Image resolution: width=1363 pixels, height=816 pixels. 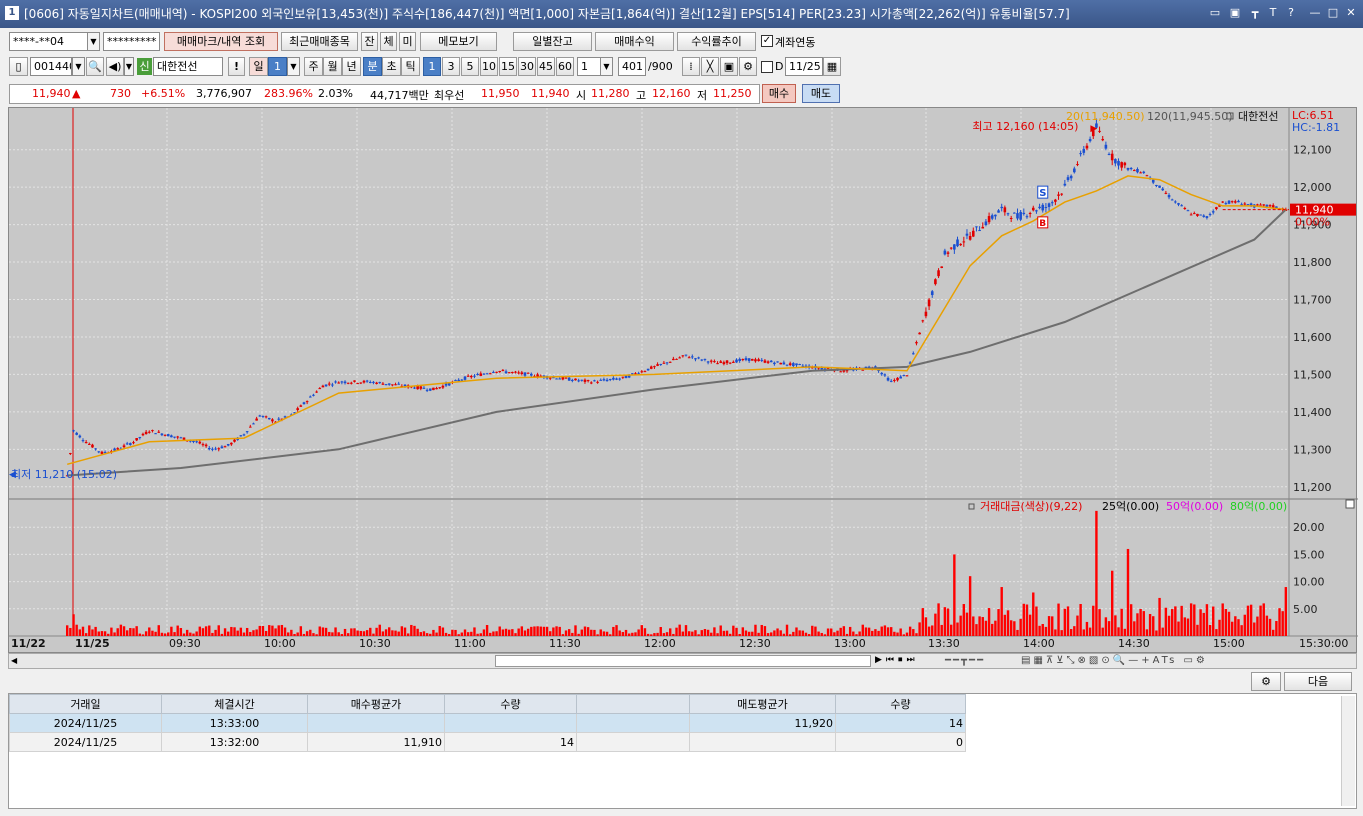 What do you see at coordinates (589, 66) in the screenshot?
I see `interval-input: 1` at bounding box center [589, 66].